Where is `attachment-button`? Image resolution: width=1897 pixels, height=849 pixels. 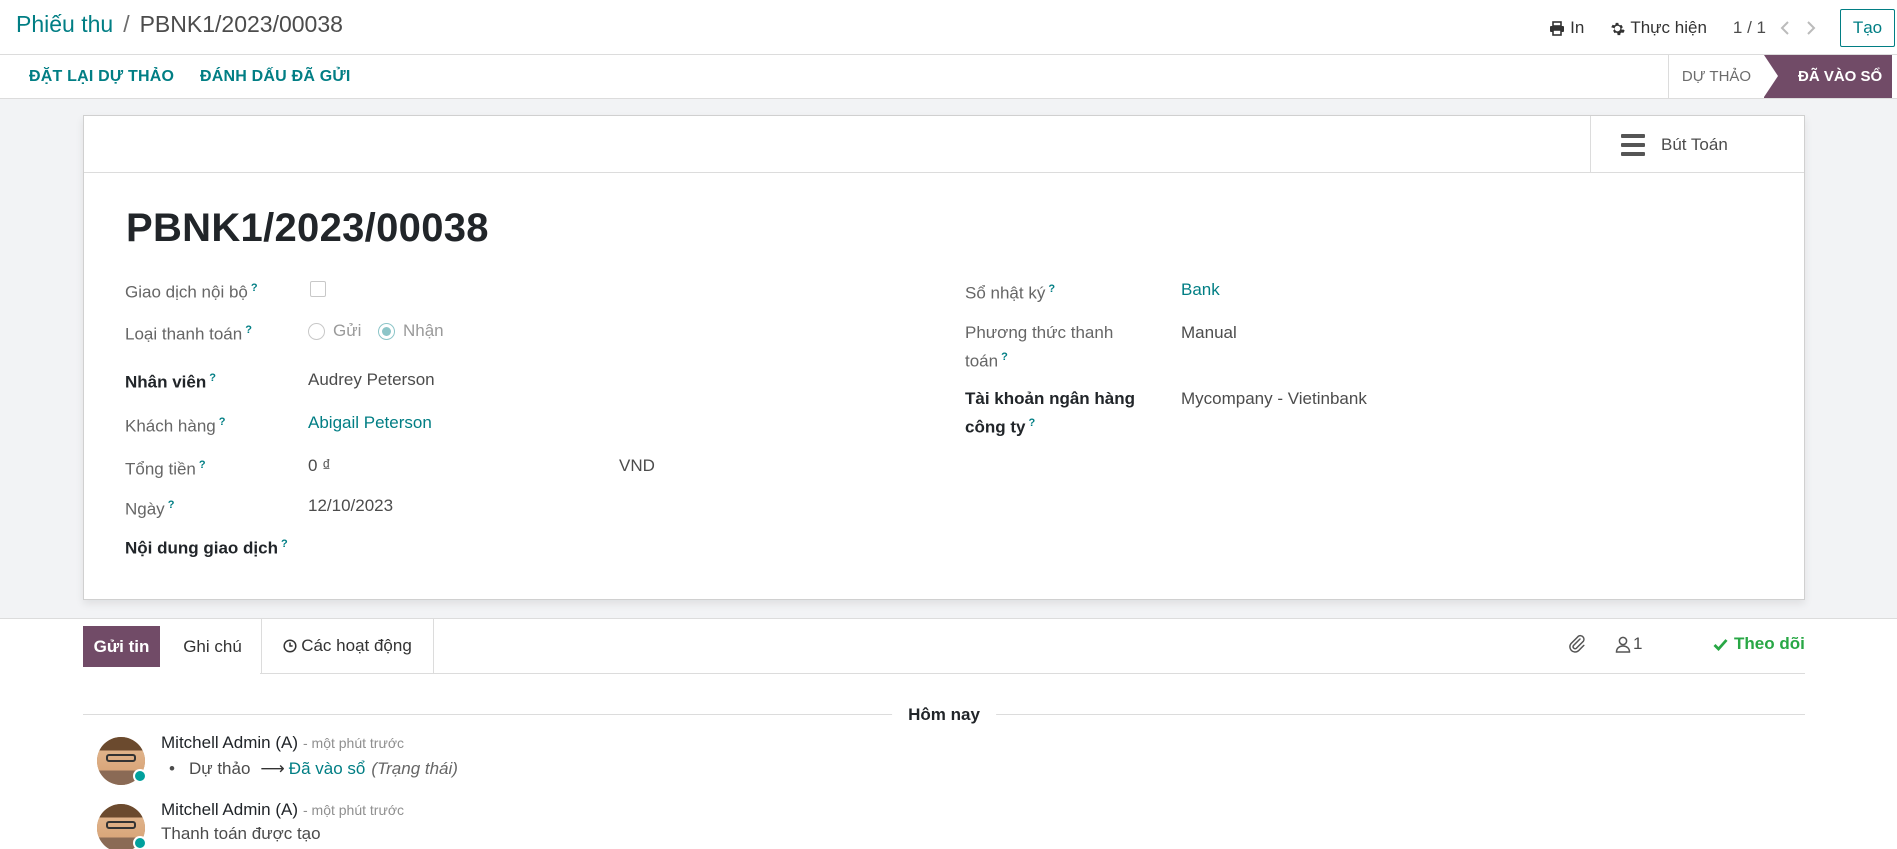
attachment-button is located at coordinates (1577, 644).